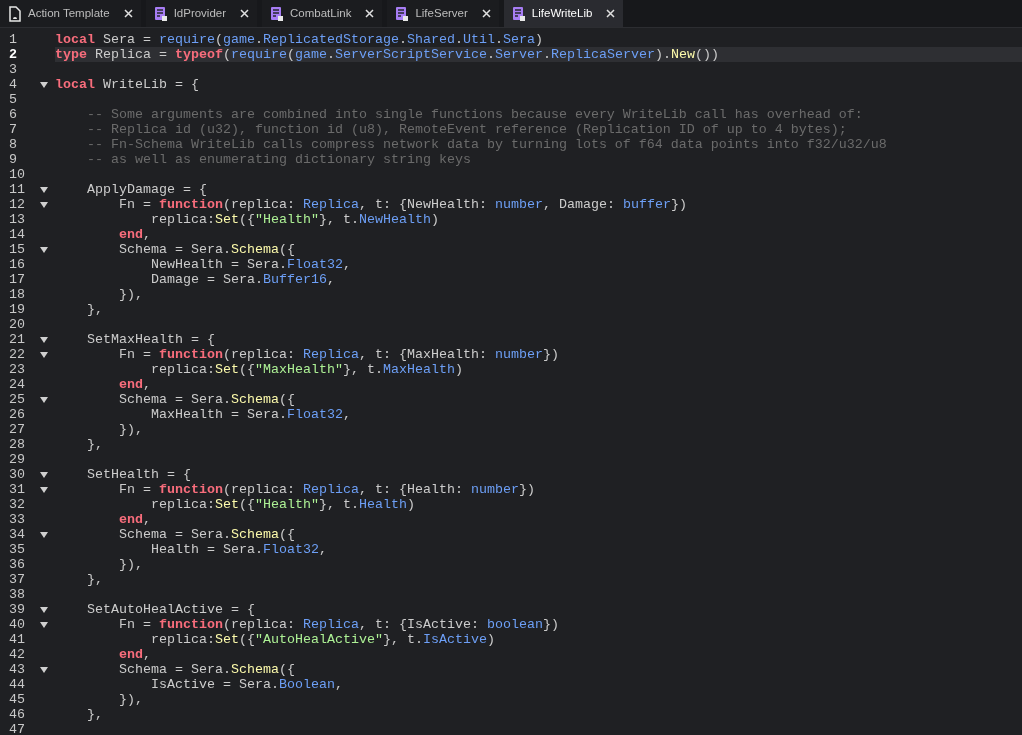 This screenshot has height=735, width=1022. Describe the element at coordinates (246, 684) in the screenshot. I see `code-line: IsActive = Sera.Boolean,` at that location.